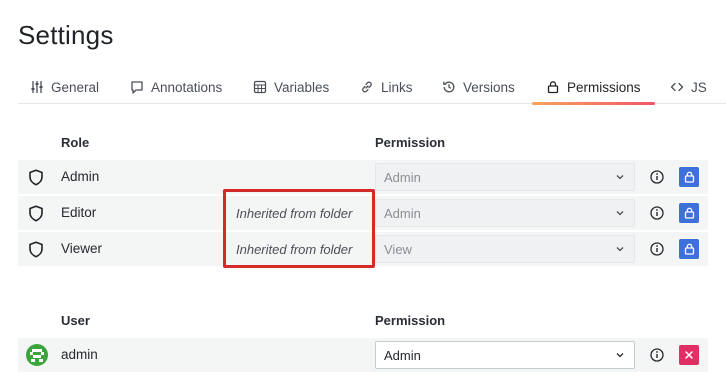  Describe the element at coordinates (398, 249) in the screenshot. I see `permission-value: View` at that location.